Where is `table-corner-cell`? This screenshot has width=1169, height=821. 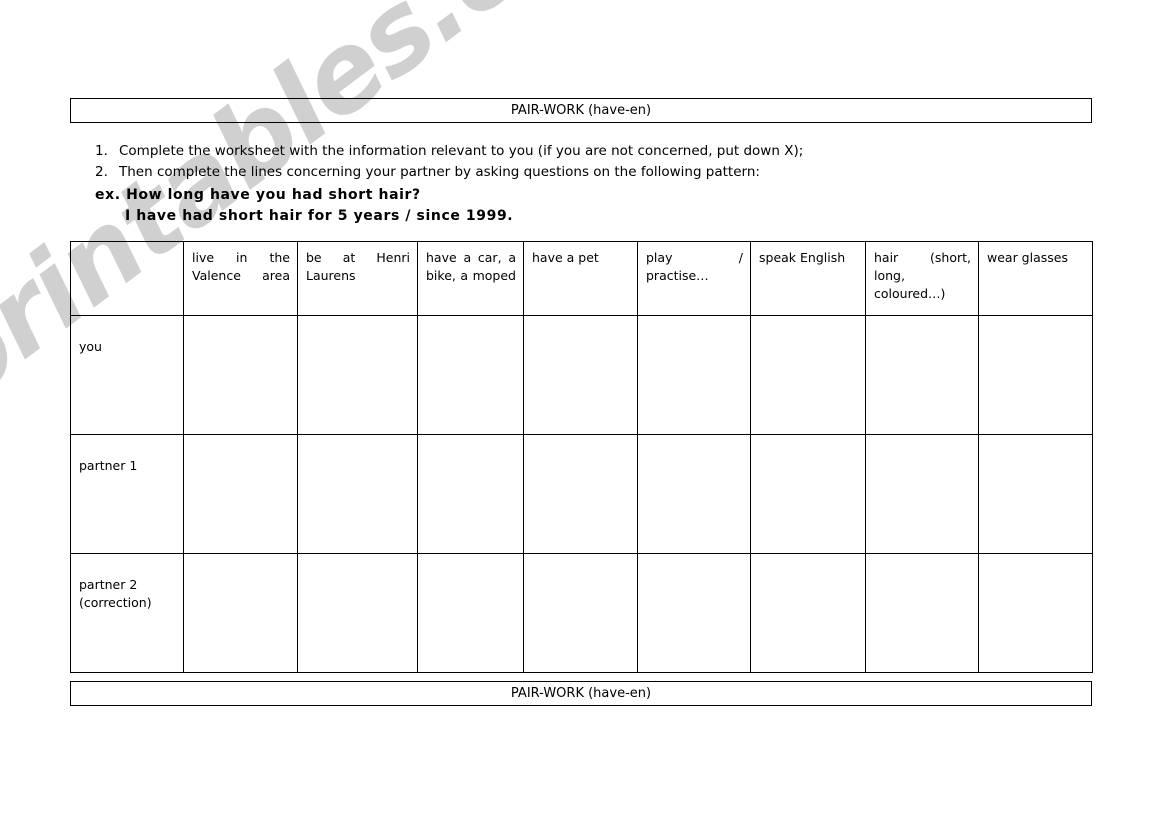 table-corner-cell is located at coordinates (127, 278).